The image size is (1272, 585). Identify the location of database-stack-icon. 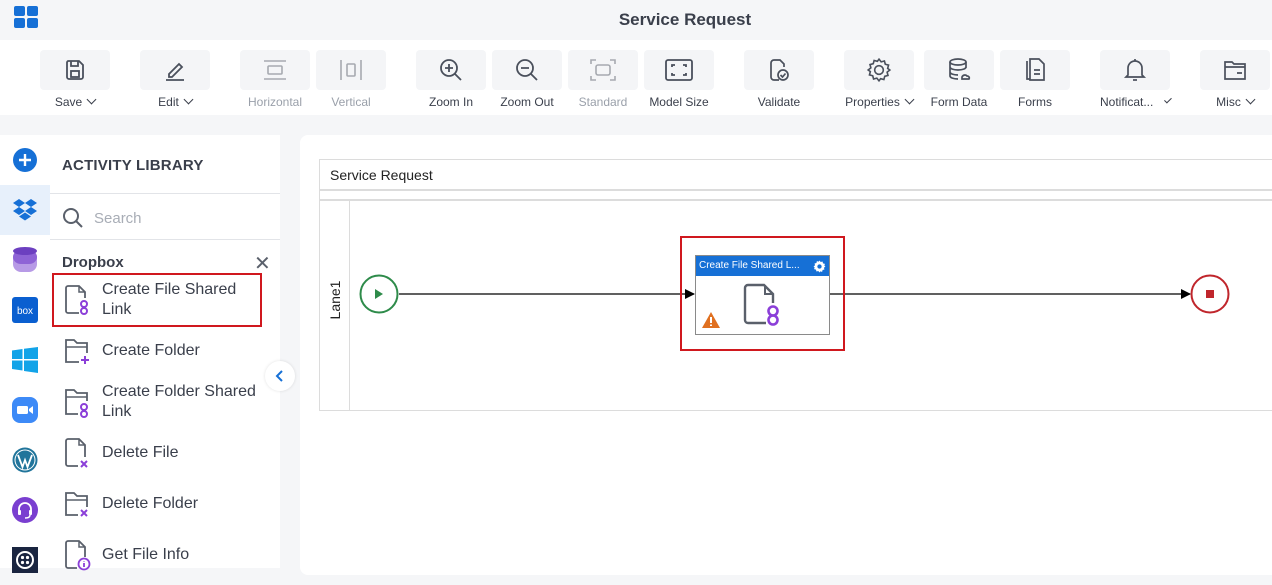
(25, 259).